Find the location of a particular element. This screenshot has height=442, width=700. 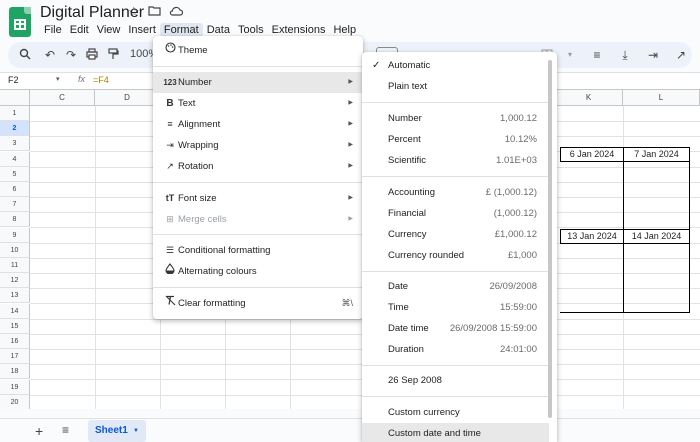

menu-item-clear-formatting: Clear formatting ⌘\ is located at coordinates (258, 303).